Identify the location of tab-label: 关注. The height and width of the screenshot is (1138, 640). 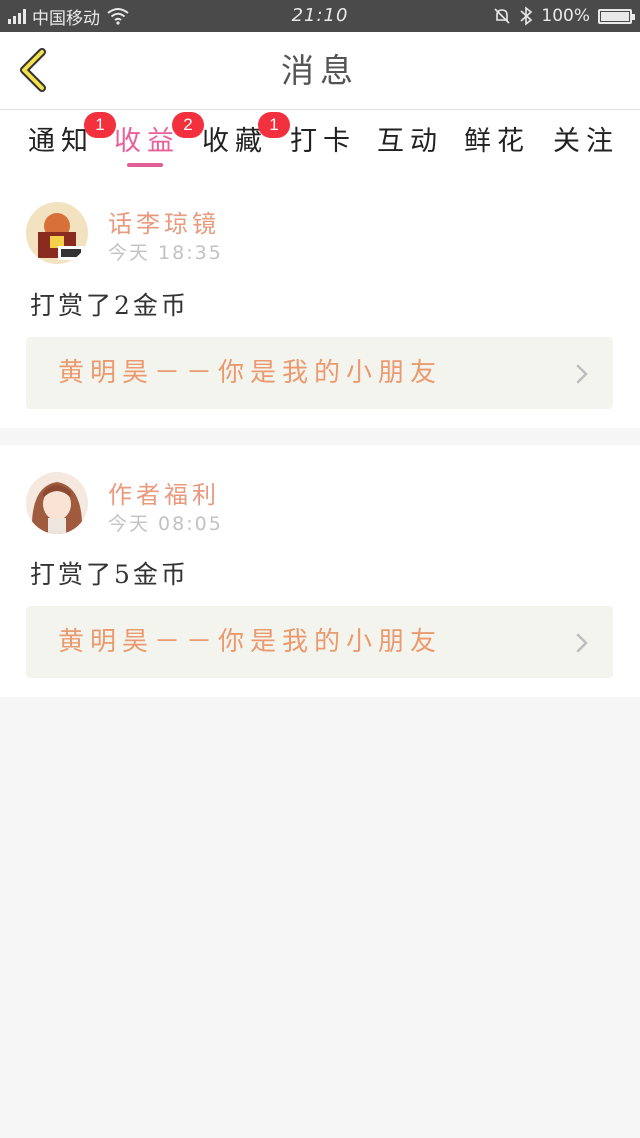
(586, 141).